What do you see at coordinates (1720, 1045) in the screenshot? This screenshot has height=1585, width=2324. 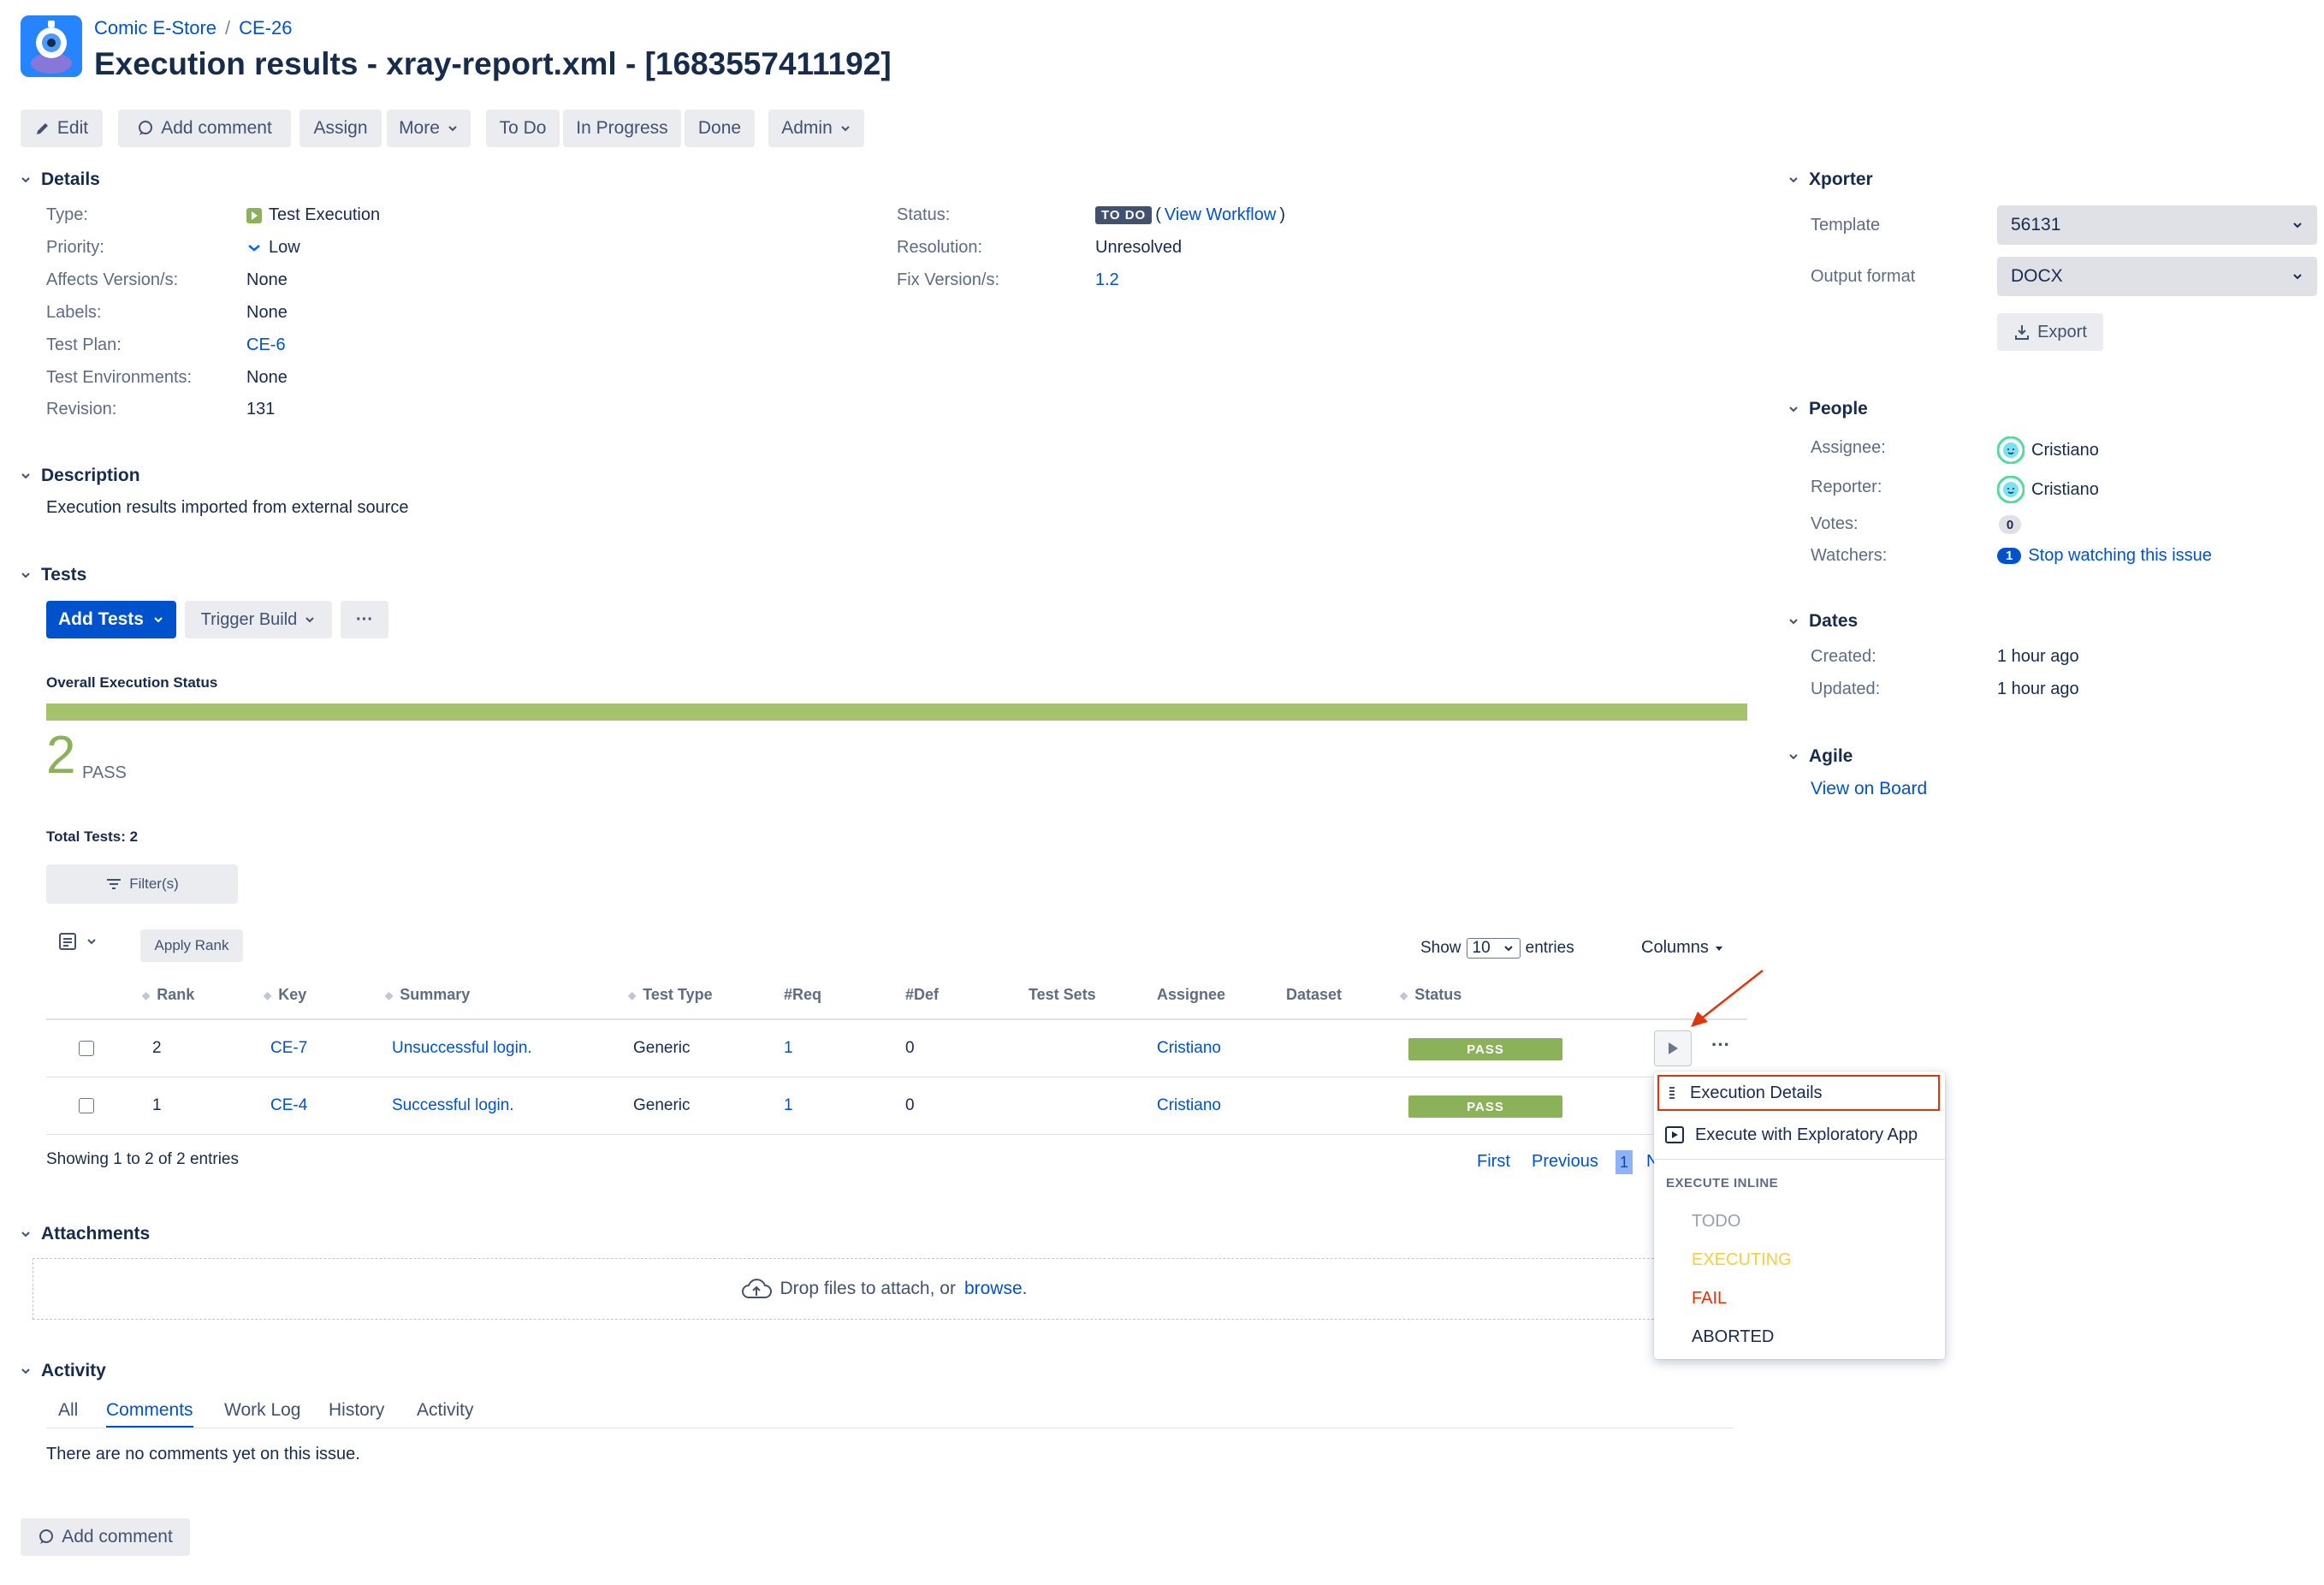 I see `row-more-actions-button: ···` at bounding box center [1720, 1045].